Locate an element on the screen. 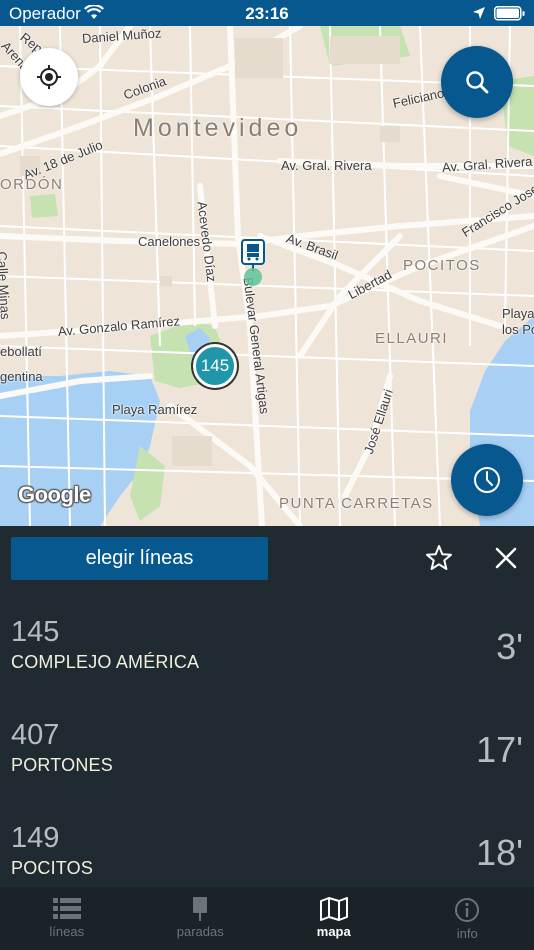 The width and height of the screenshot is (534, 950). tab-label: info is located at coordinates (467, 933).